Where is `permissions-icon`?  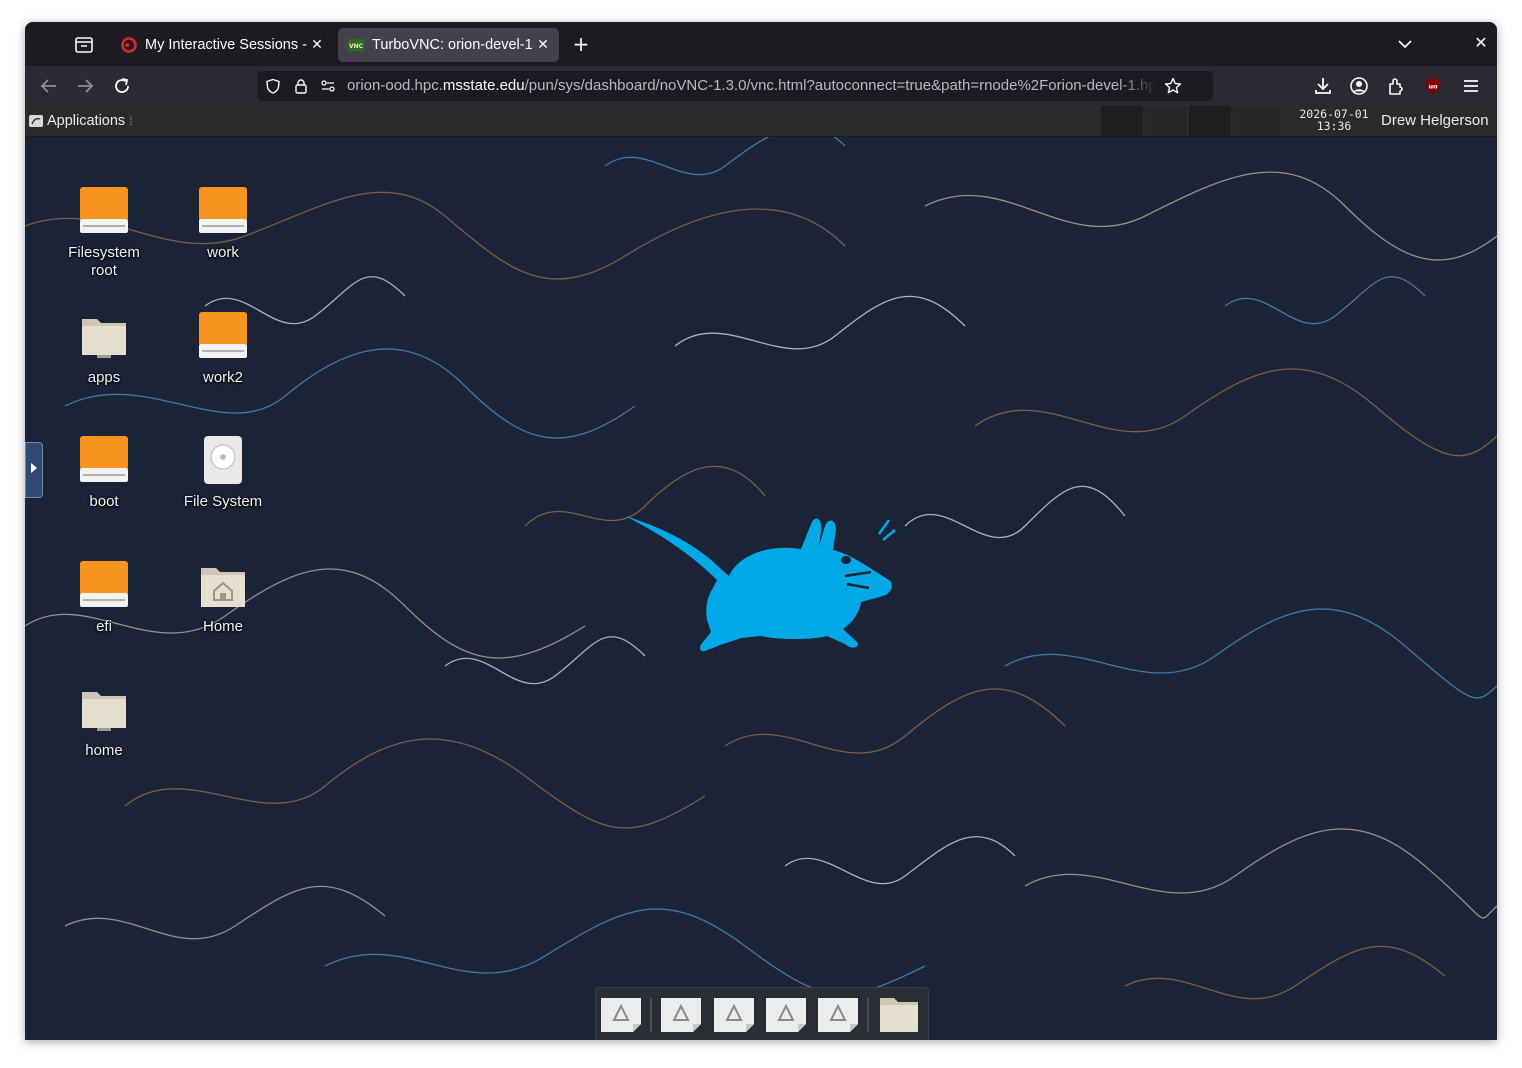 permissions-icon is located at coordinates (328, 86).